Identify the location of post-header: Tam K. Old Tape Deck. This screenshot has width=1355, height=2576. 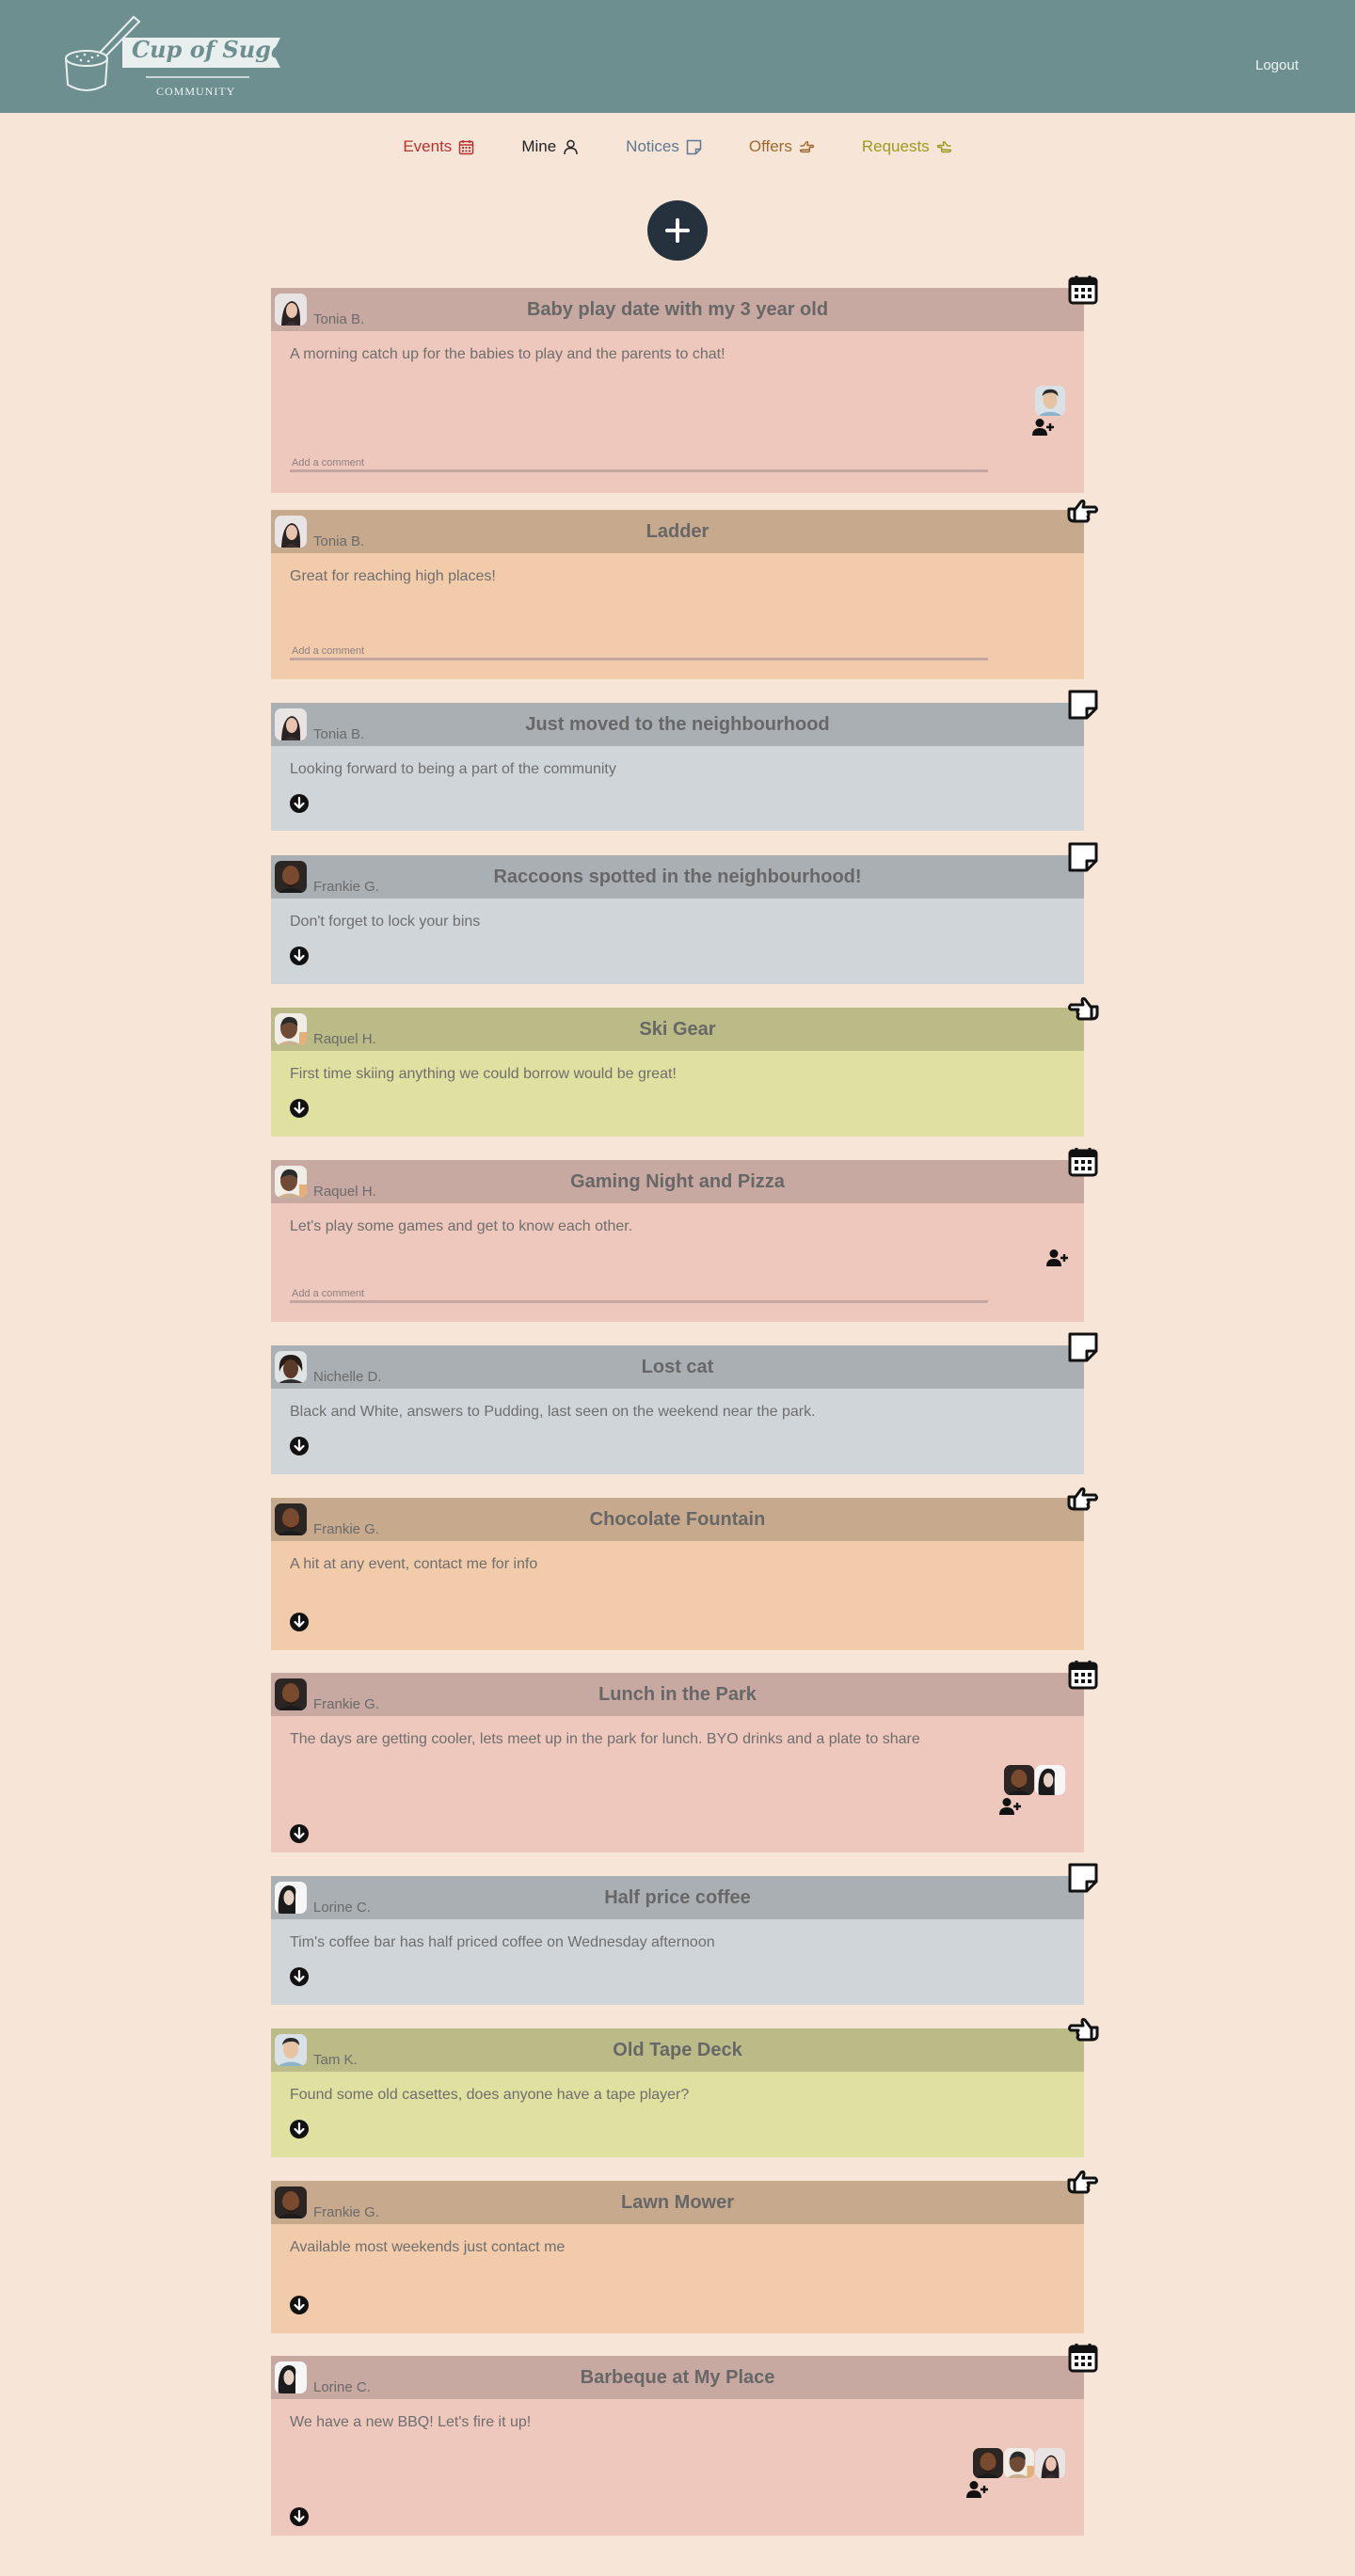
(677, 2050).